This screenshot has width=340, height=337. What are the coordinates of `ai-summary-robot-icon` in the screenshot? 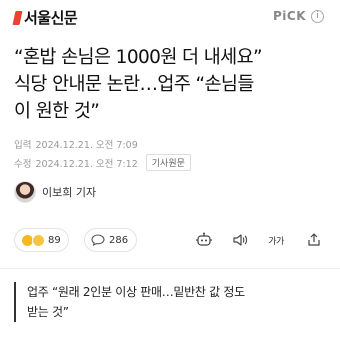 It's located at (204, 240).